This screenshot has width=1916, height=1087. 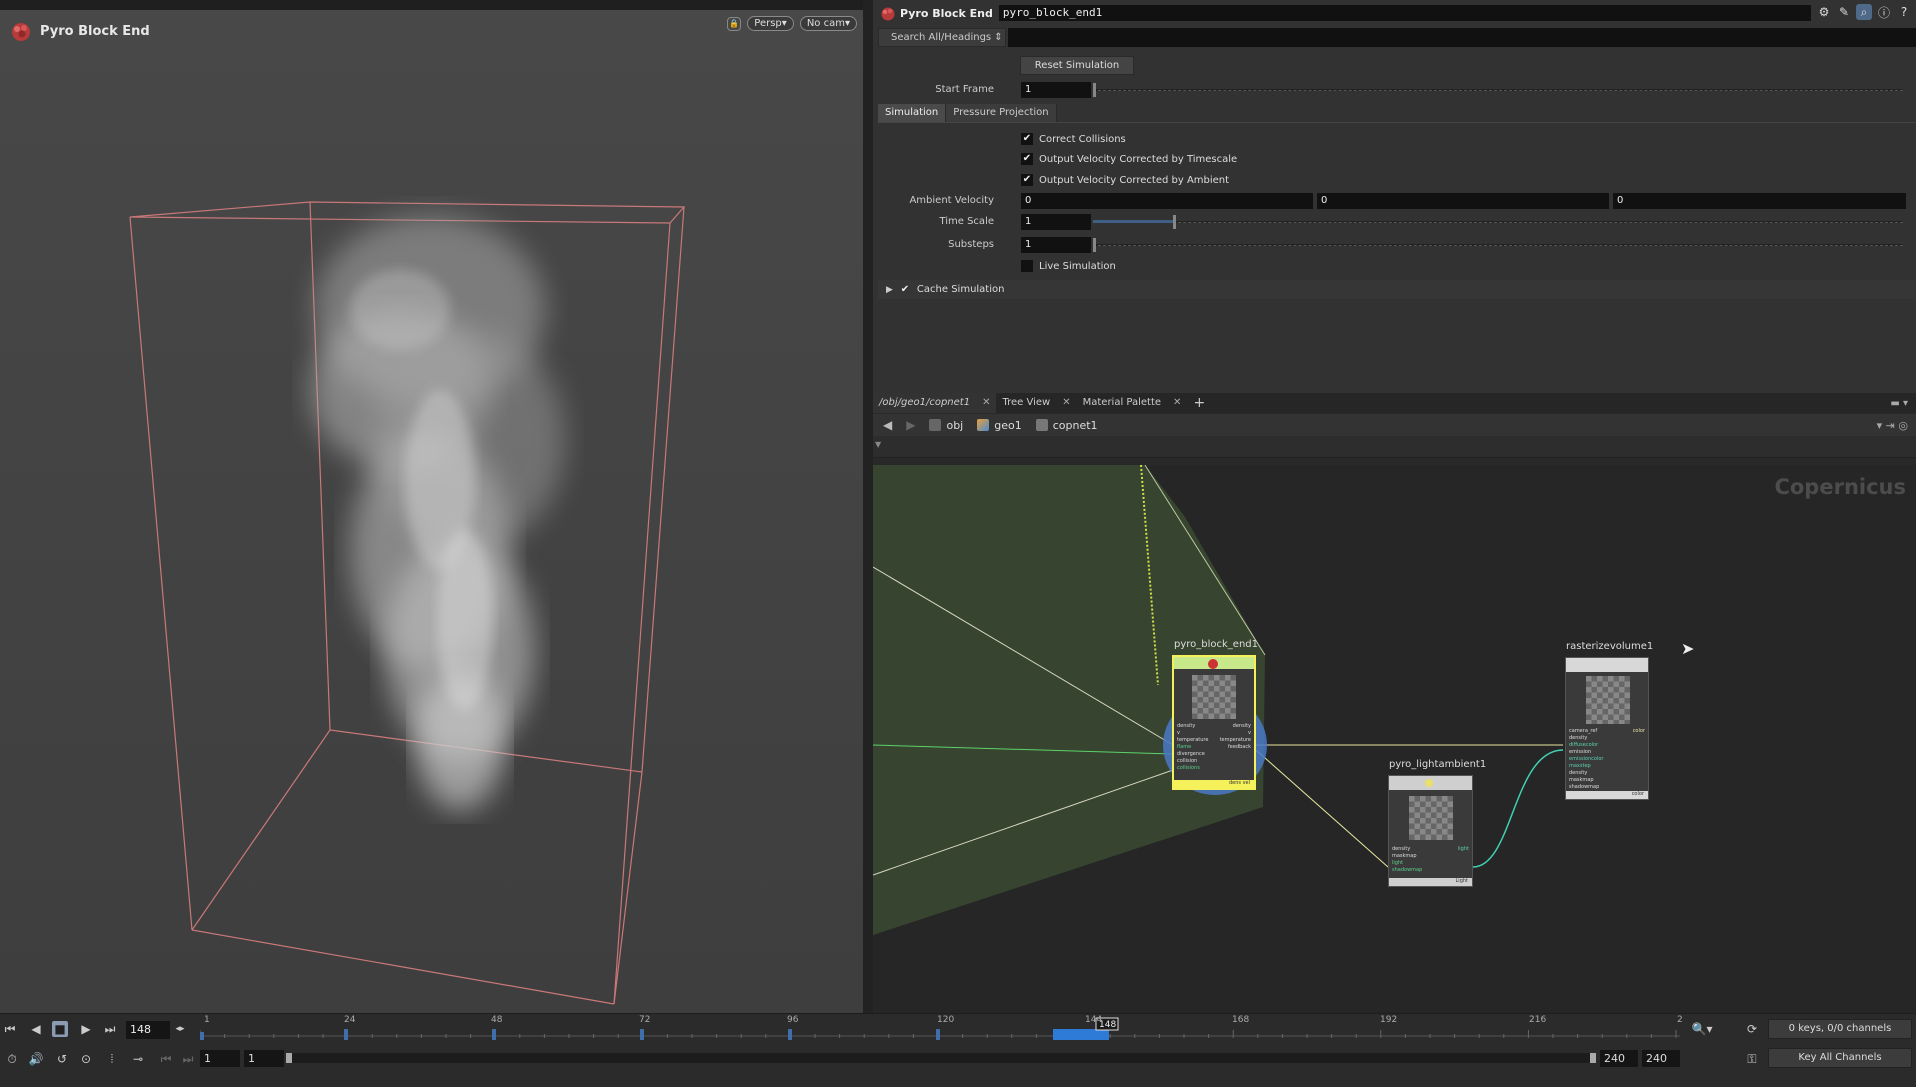 I want to click on ambient-velocity-z: 0, so click(x=1759, y=201).